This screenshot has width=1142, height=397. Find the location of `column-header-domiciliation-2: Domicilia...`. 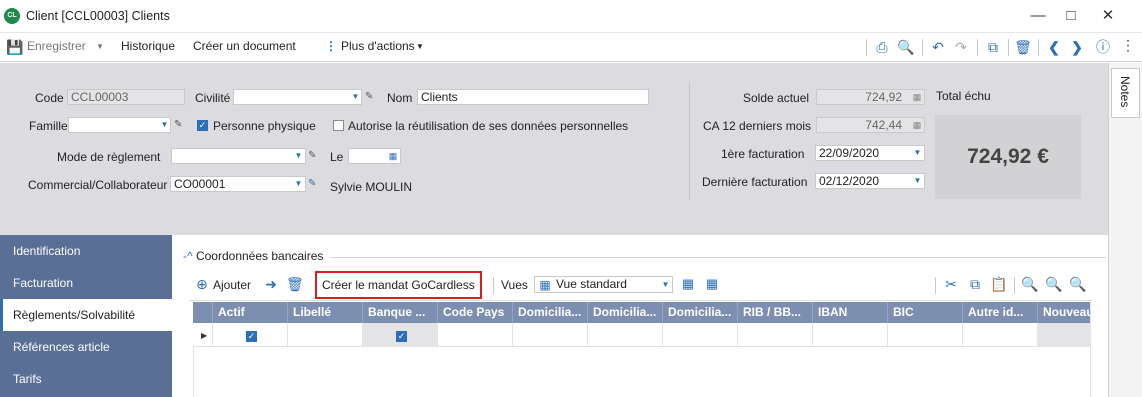

column-header-domiciliation-2: Domicilia... is located at coordinates (625, 312).